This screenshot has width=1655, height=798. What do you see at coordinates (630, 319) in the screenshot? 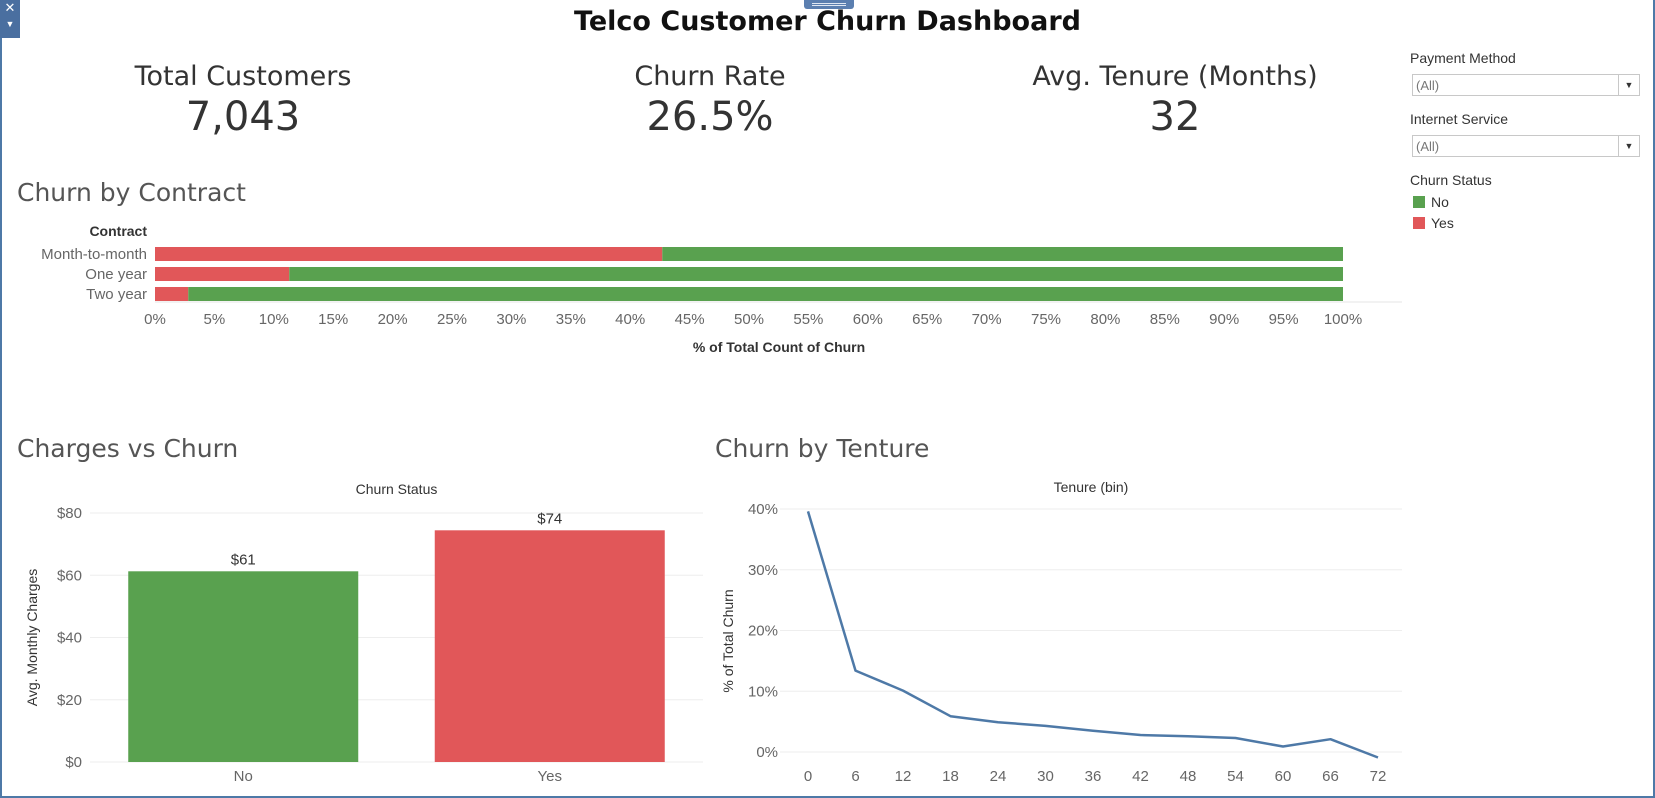
I see `x-tick-label: 40%` at bounding box center [630, 319].